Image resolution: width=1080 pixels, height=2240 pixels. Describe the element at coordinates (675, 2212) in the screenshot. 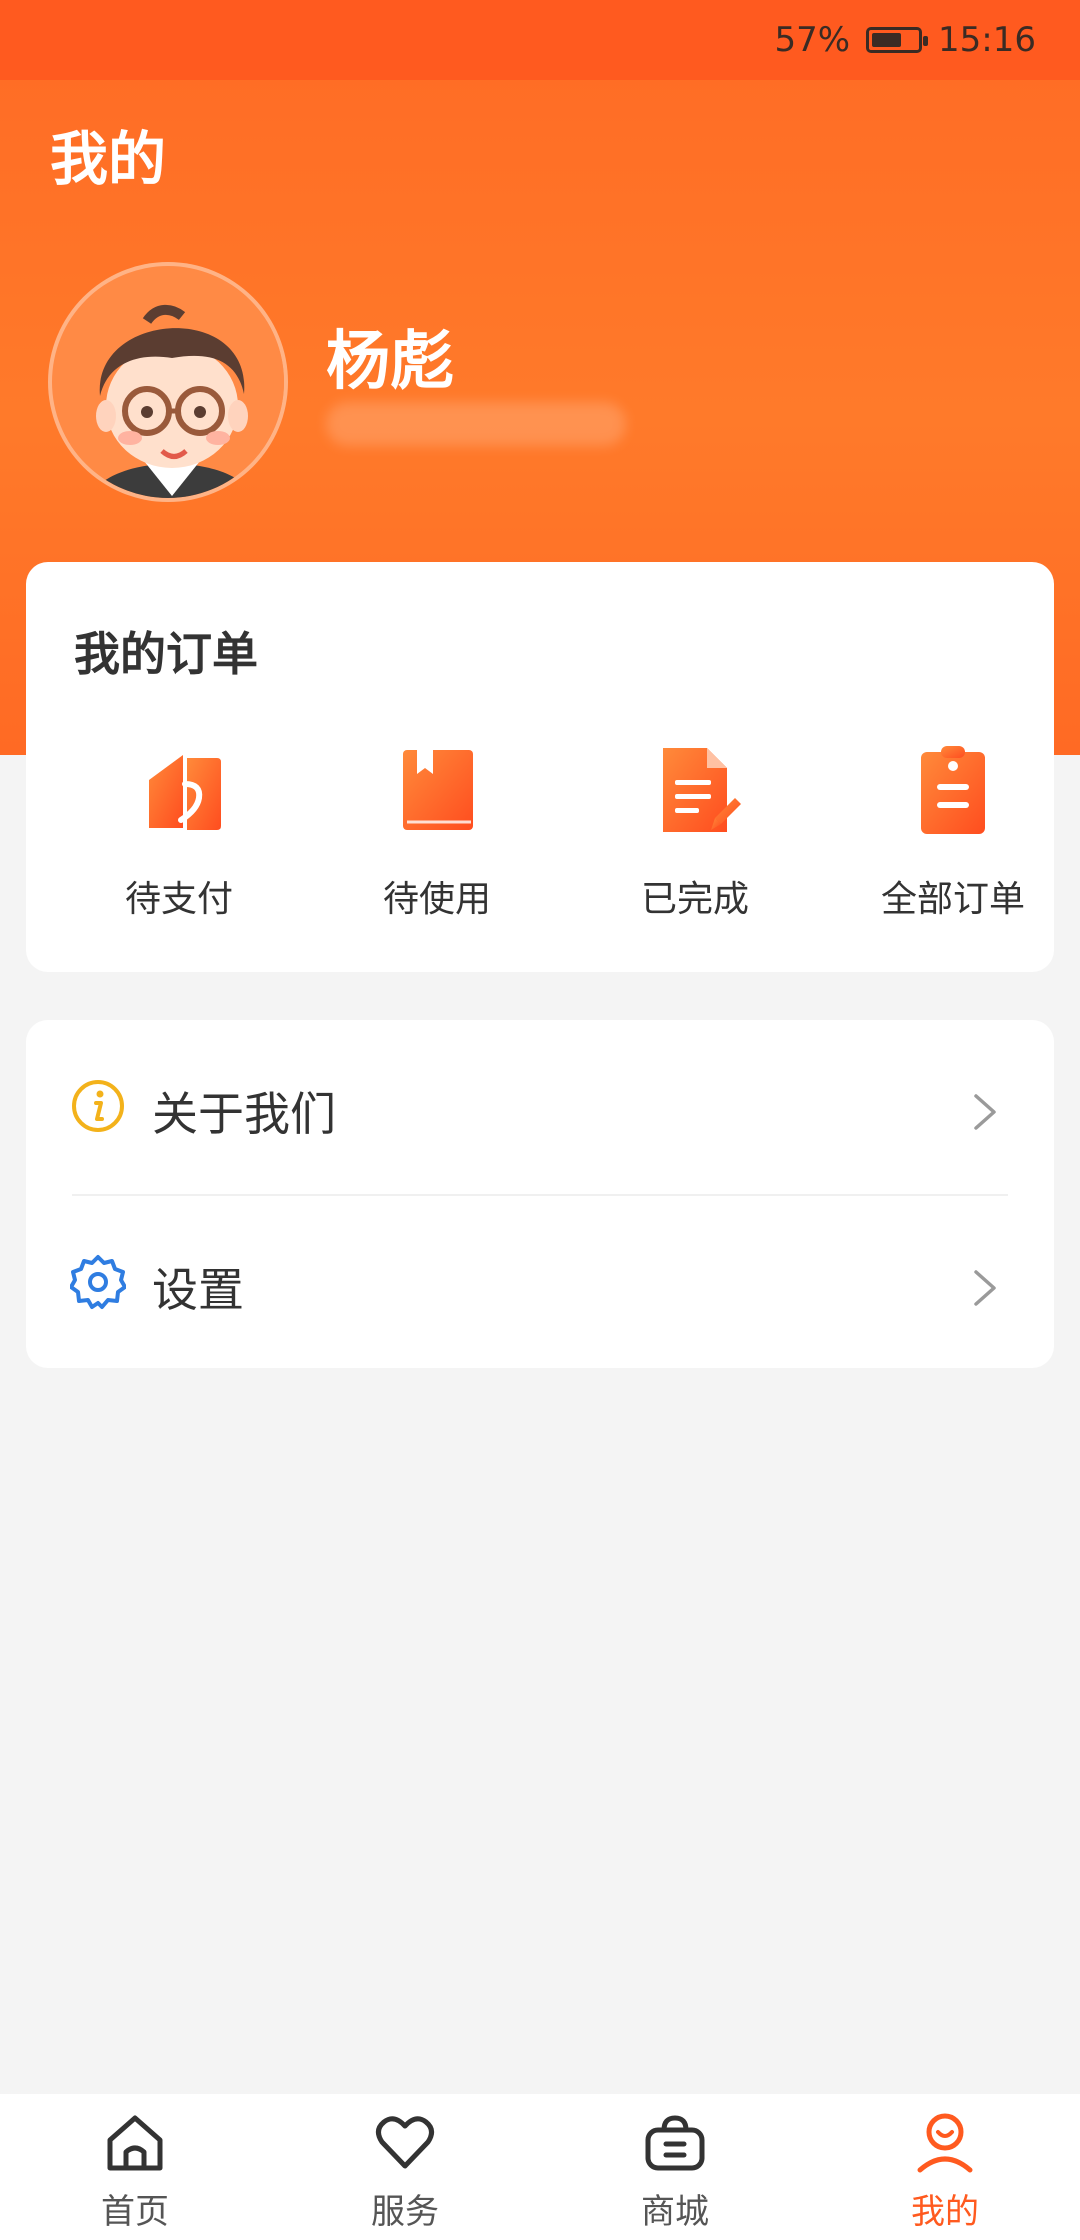

I see `nav-label-mall: 商城` at that location.